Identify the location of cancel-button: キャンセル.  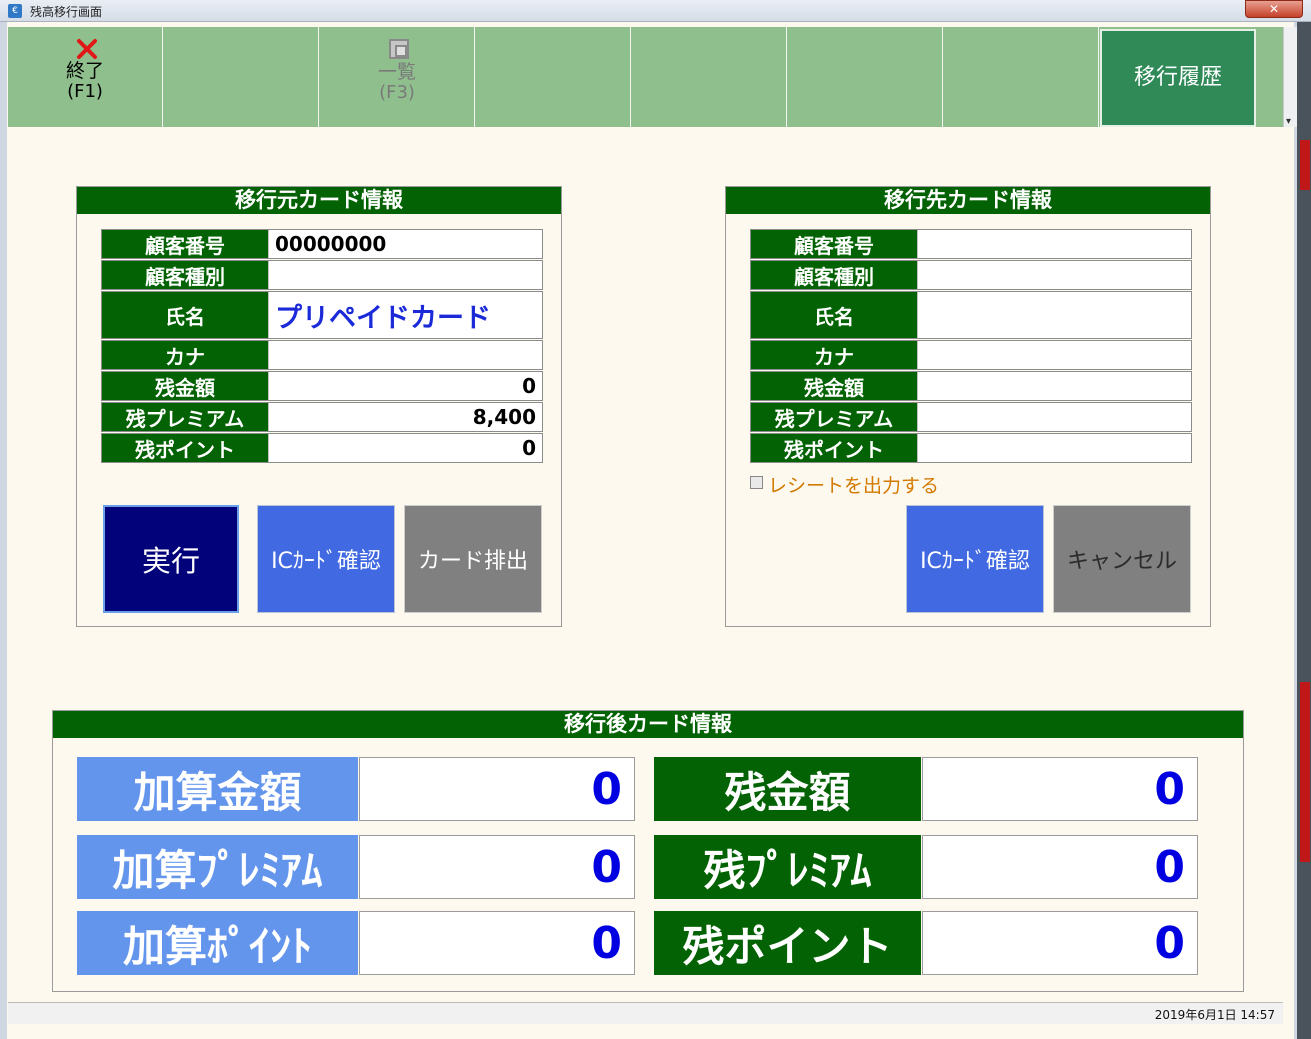
(1122, 559).